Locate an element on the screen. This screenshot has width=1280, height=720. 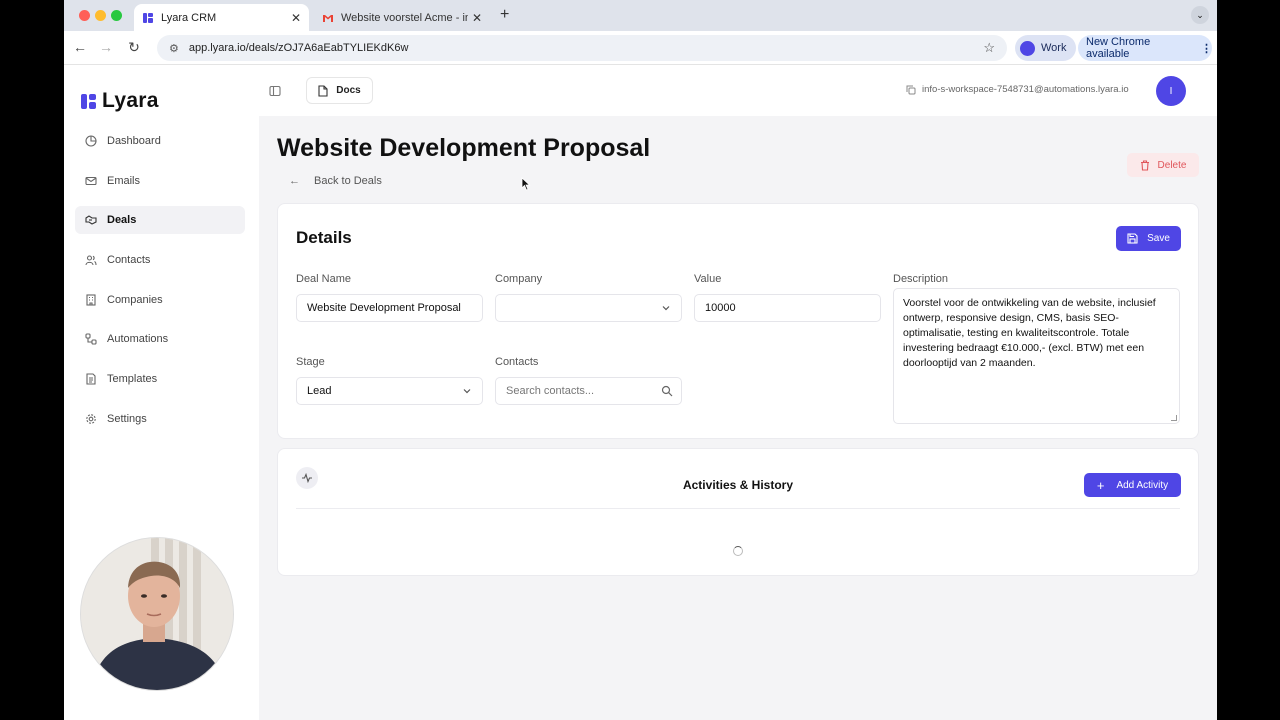
sidebar-item-label: Emails is located at coordinates (124, 180).